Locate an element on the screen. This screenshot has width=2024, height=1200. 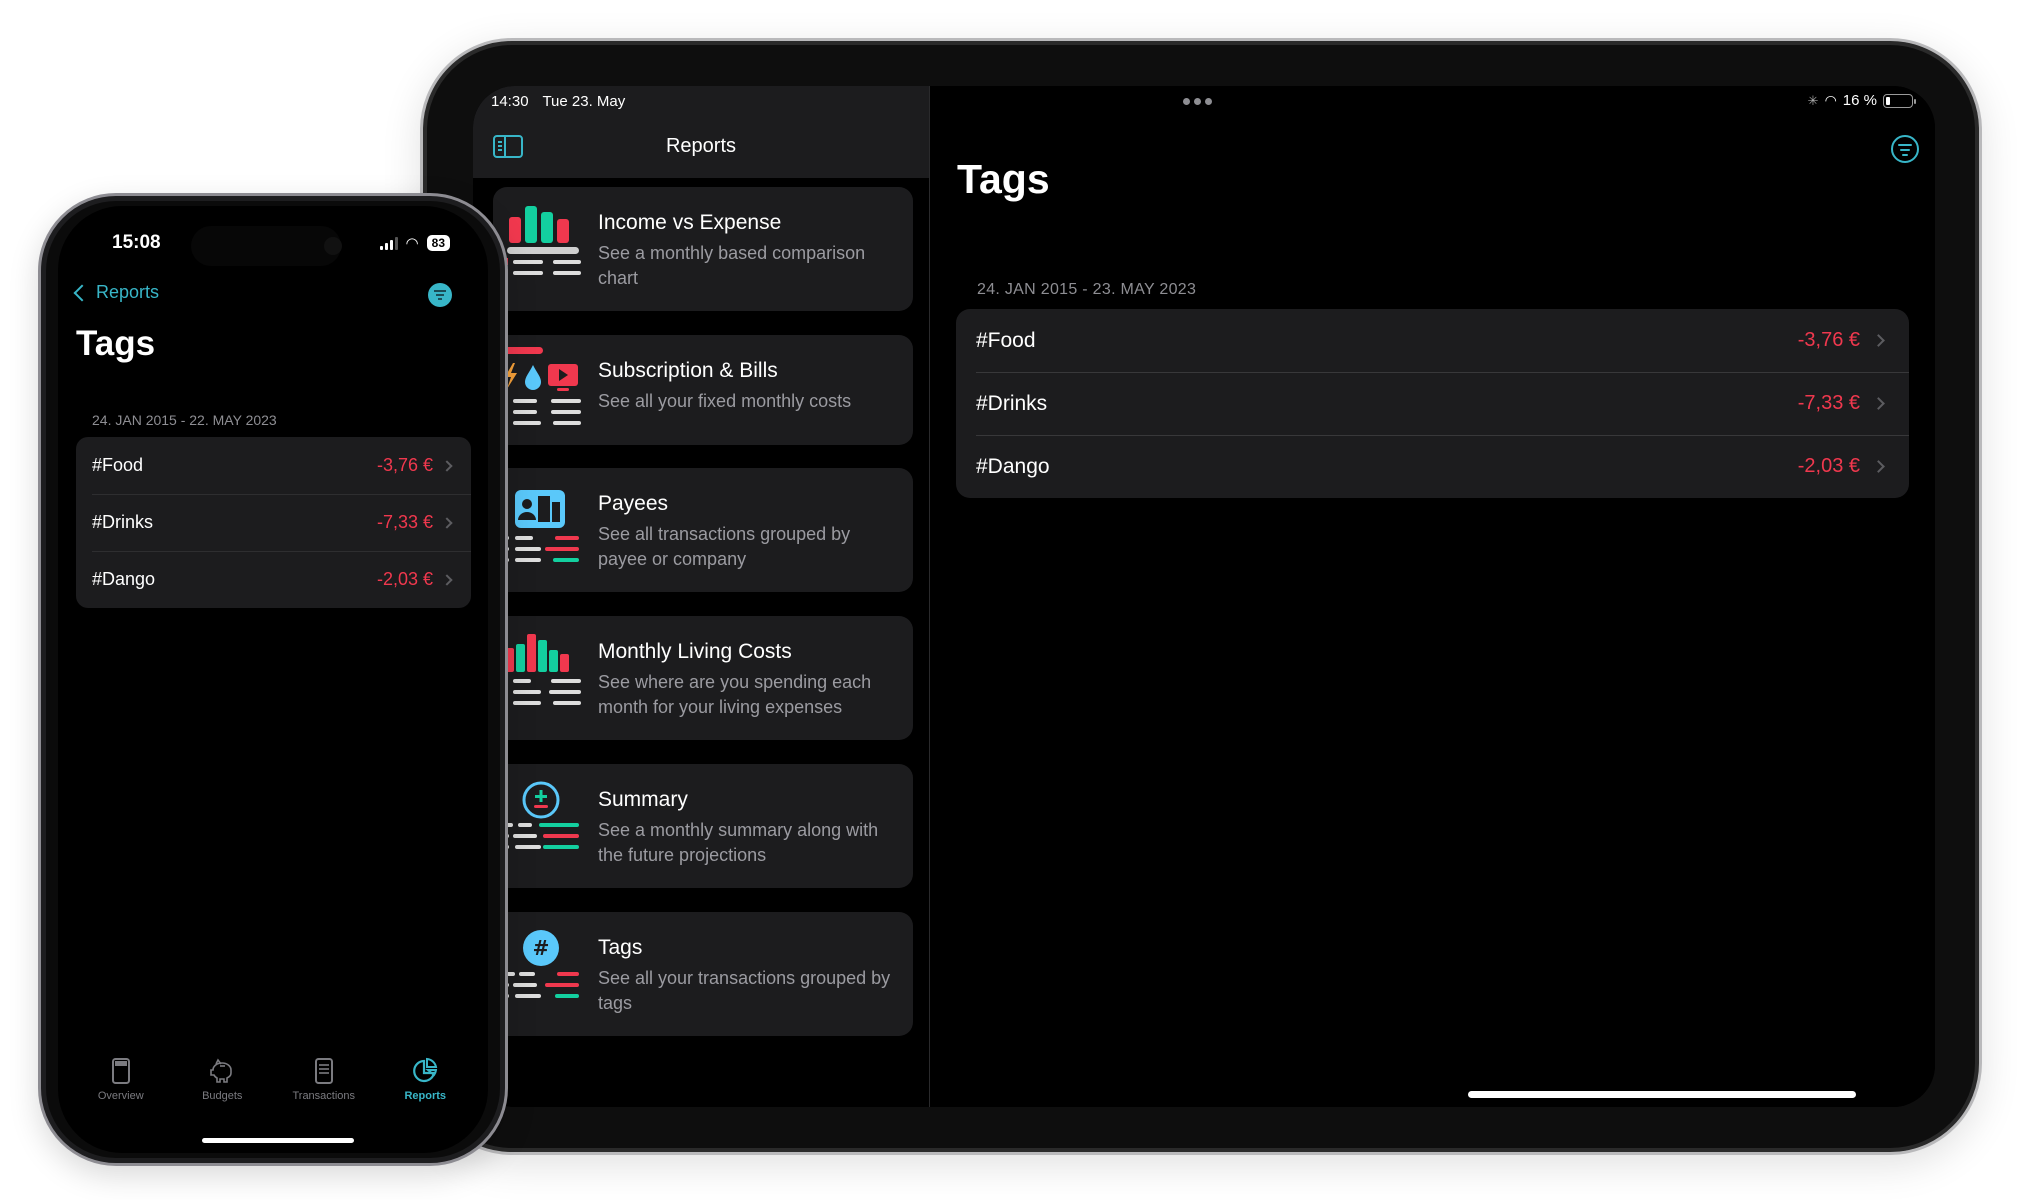
tab-label: Transactions is located at coordinates (324, 1096).